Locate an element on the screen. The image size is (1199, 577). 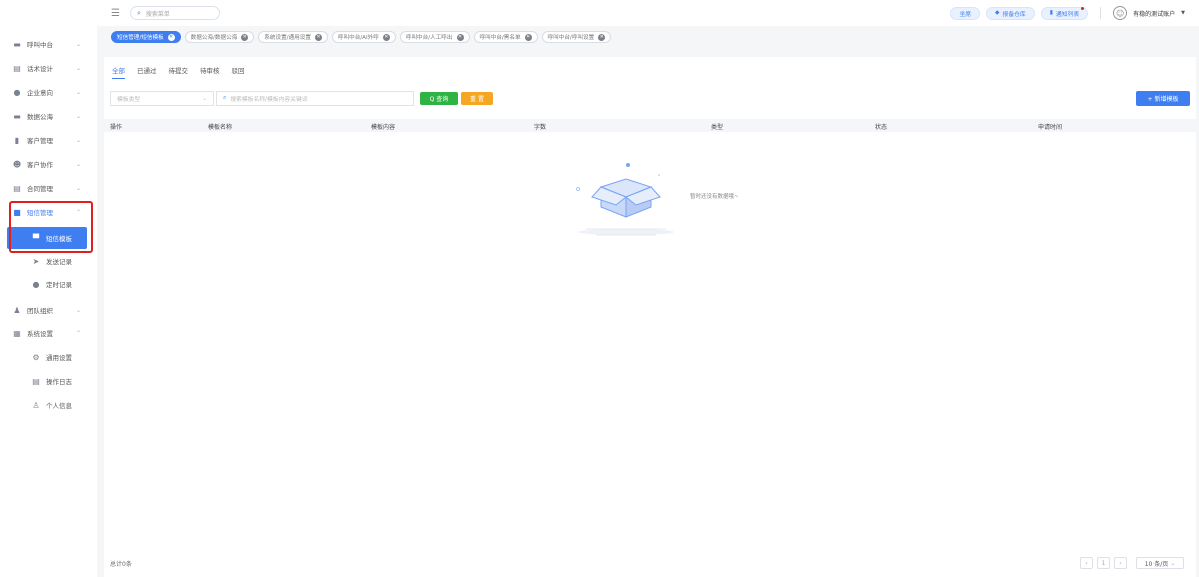
message-icon: ■ is located at coordinates (17, 212).